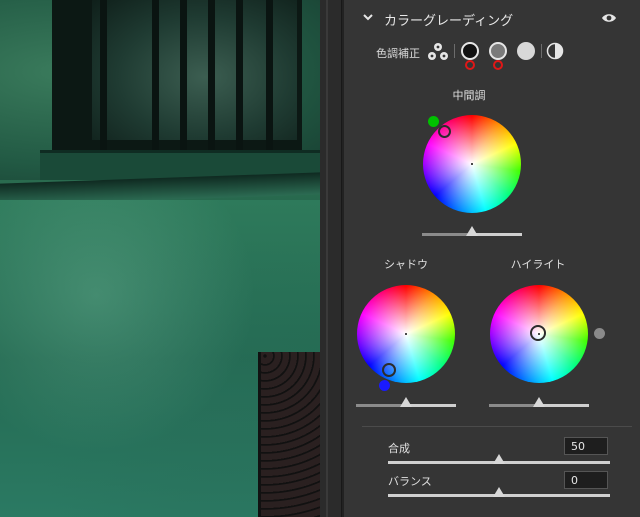  I want to click on midtones-color-swatch, so click(433, 121).